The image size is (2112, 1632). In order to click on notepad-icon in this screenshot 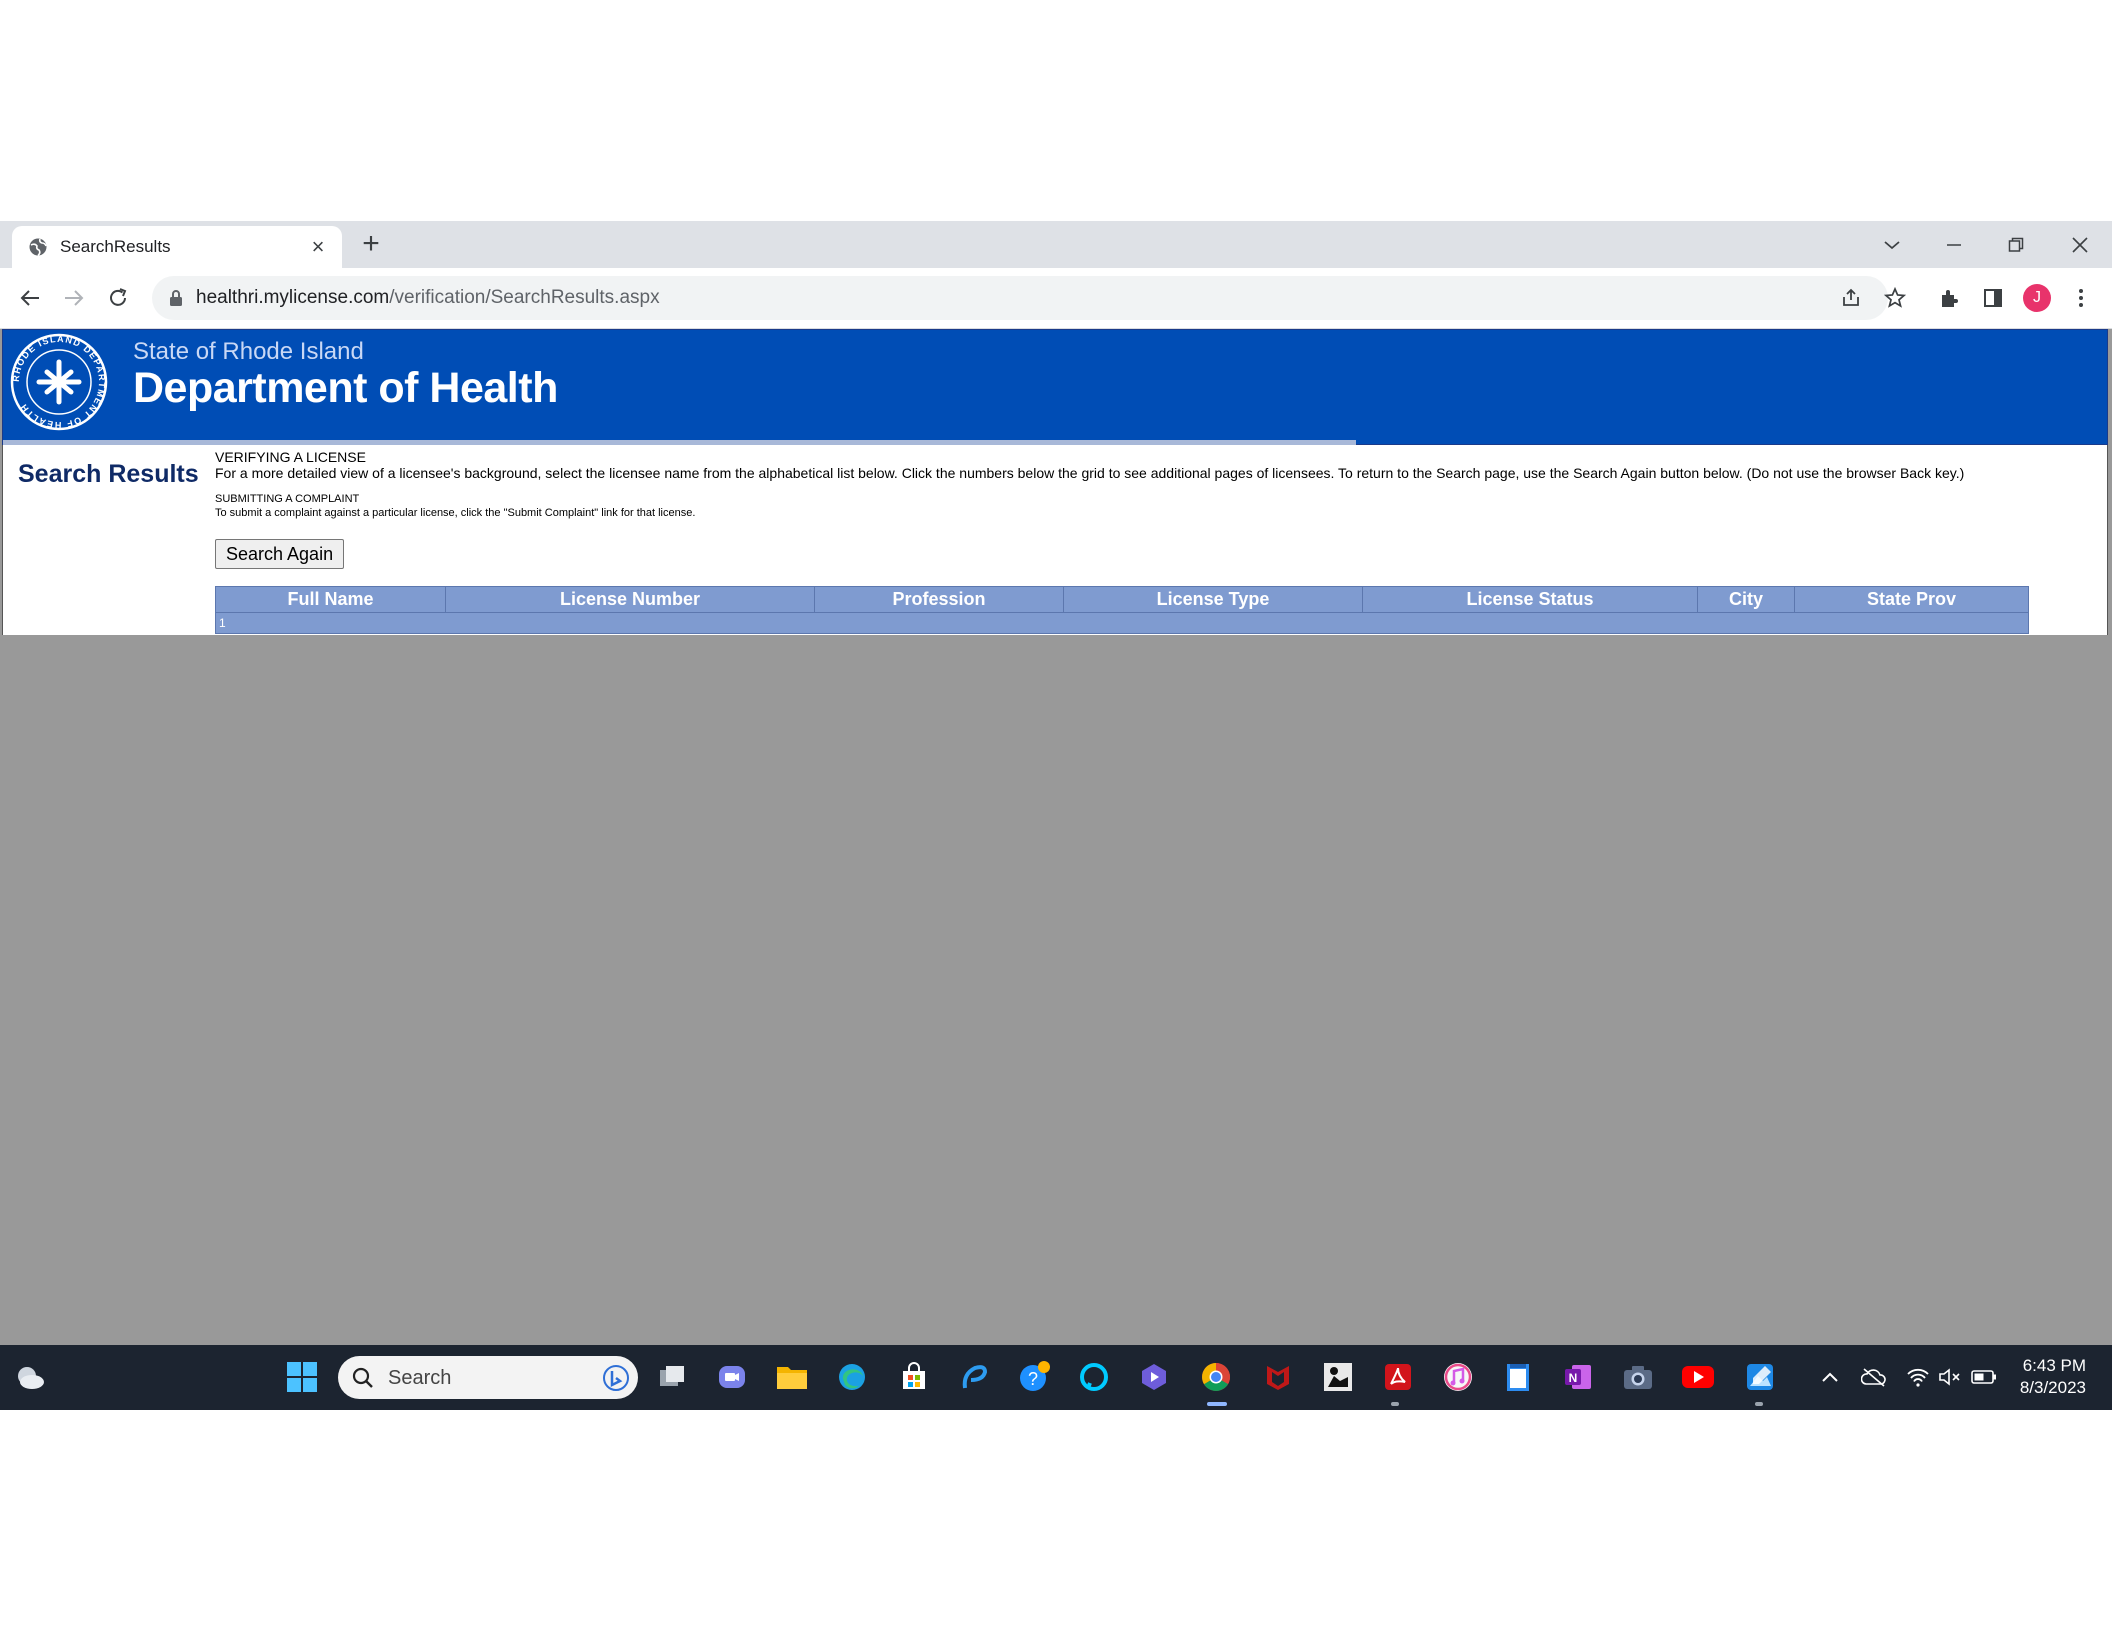, I will do `click(1518, 1377)`.